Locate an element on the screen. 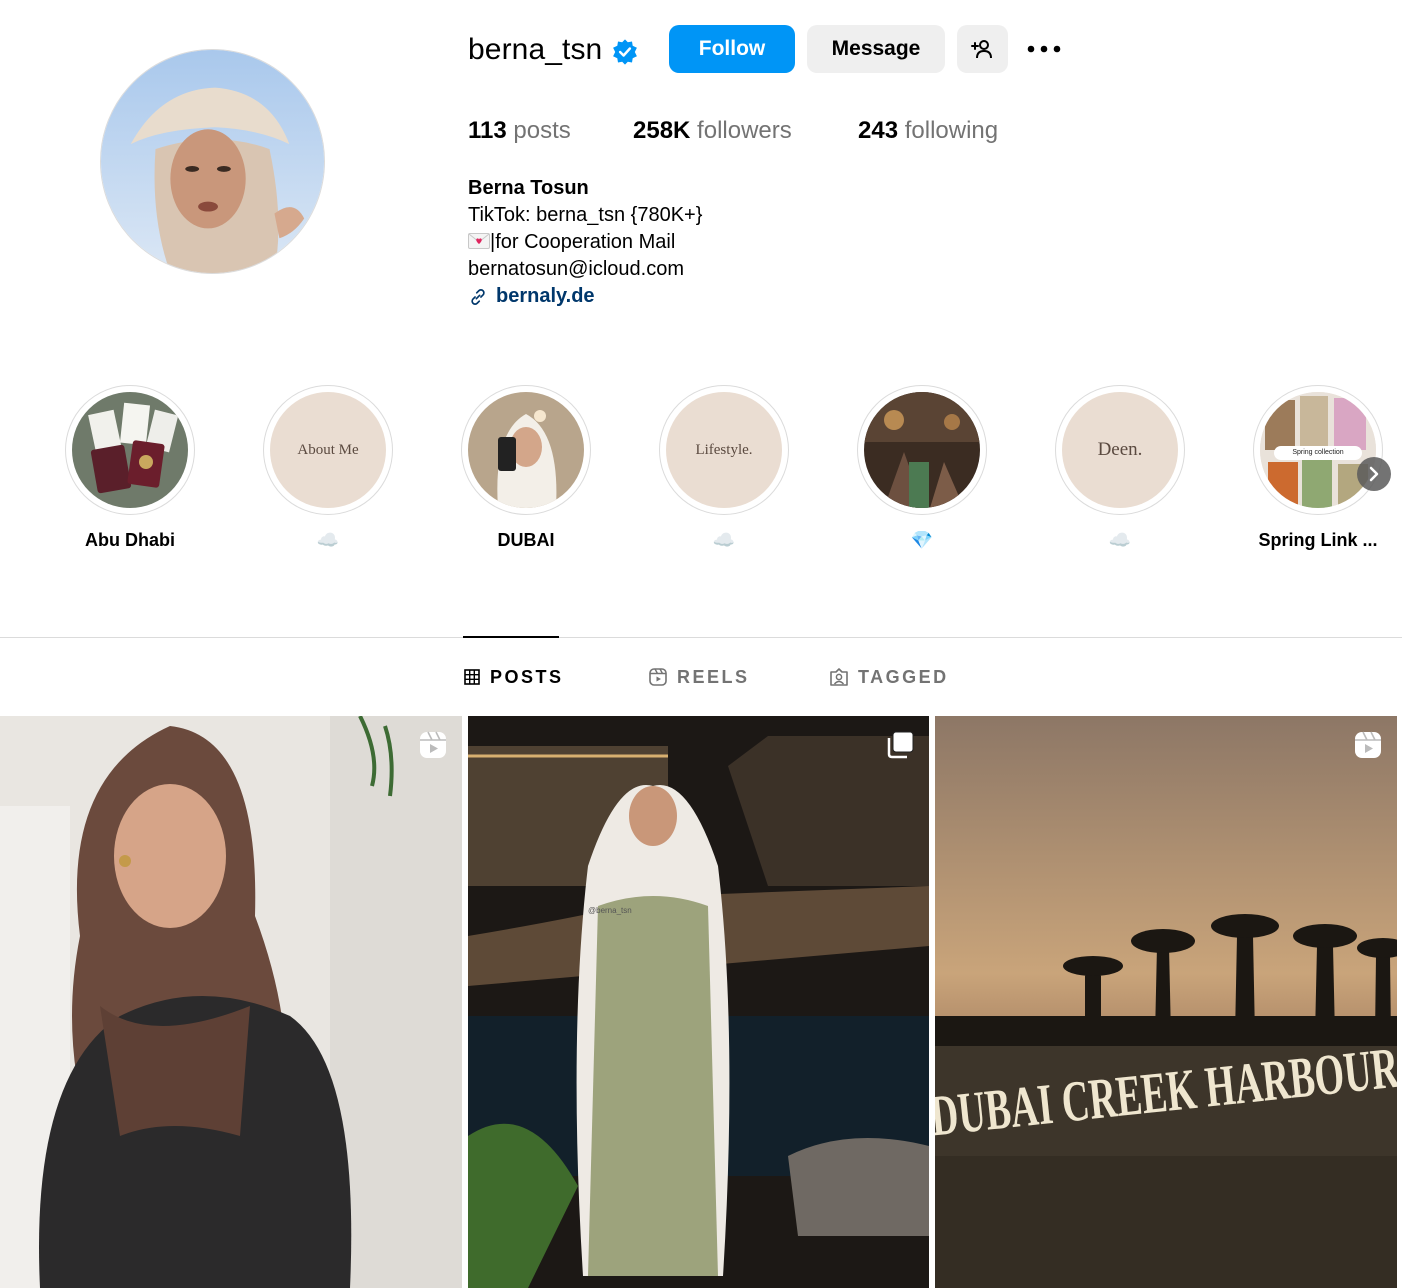 The width and height of the screenshot is (1402, 1288). profile-avatar is located at coordinates (212, 161).